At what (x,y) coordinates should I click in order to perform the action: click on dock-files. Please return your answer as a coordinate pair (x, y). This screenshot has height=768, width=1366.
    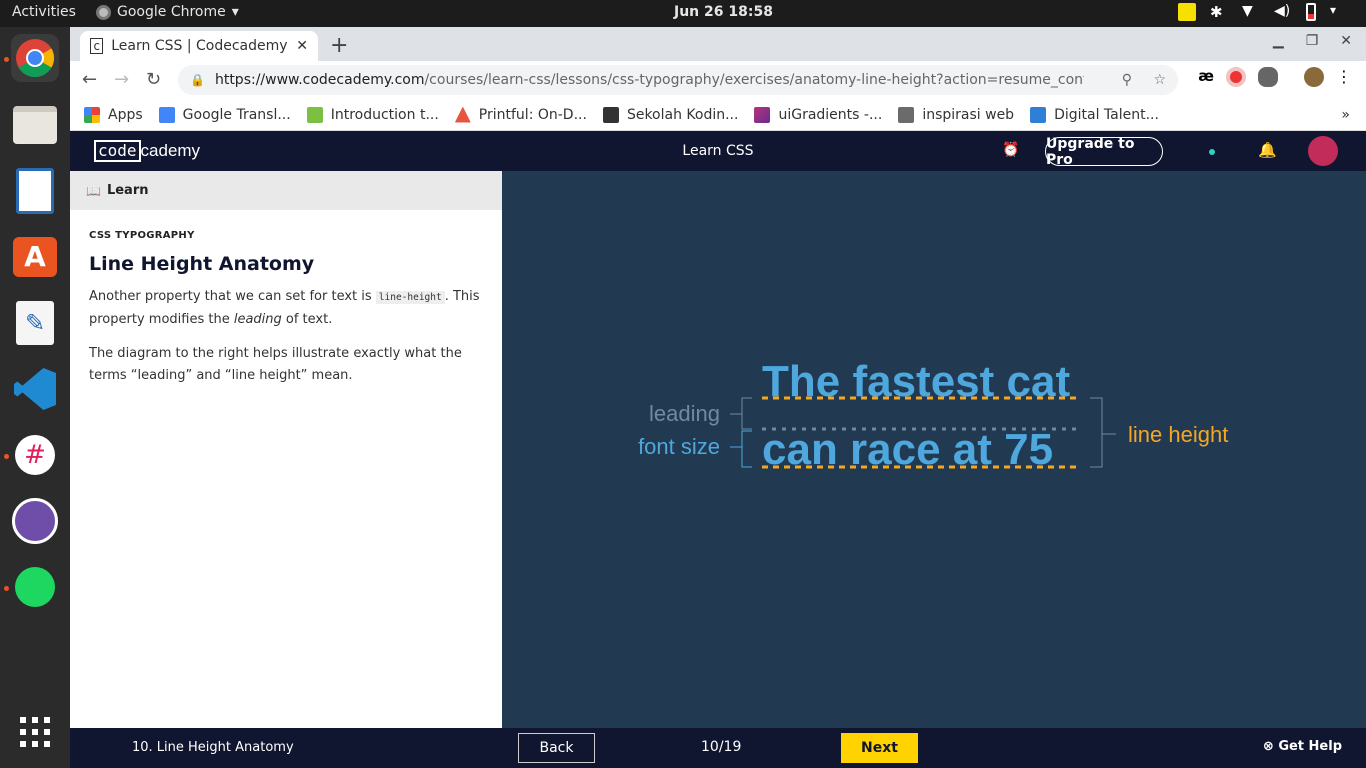
    Looking at the image, I should click on (35, 125).